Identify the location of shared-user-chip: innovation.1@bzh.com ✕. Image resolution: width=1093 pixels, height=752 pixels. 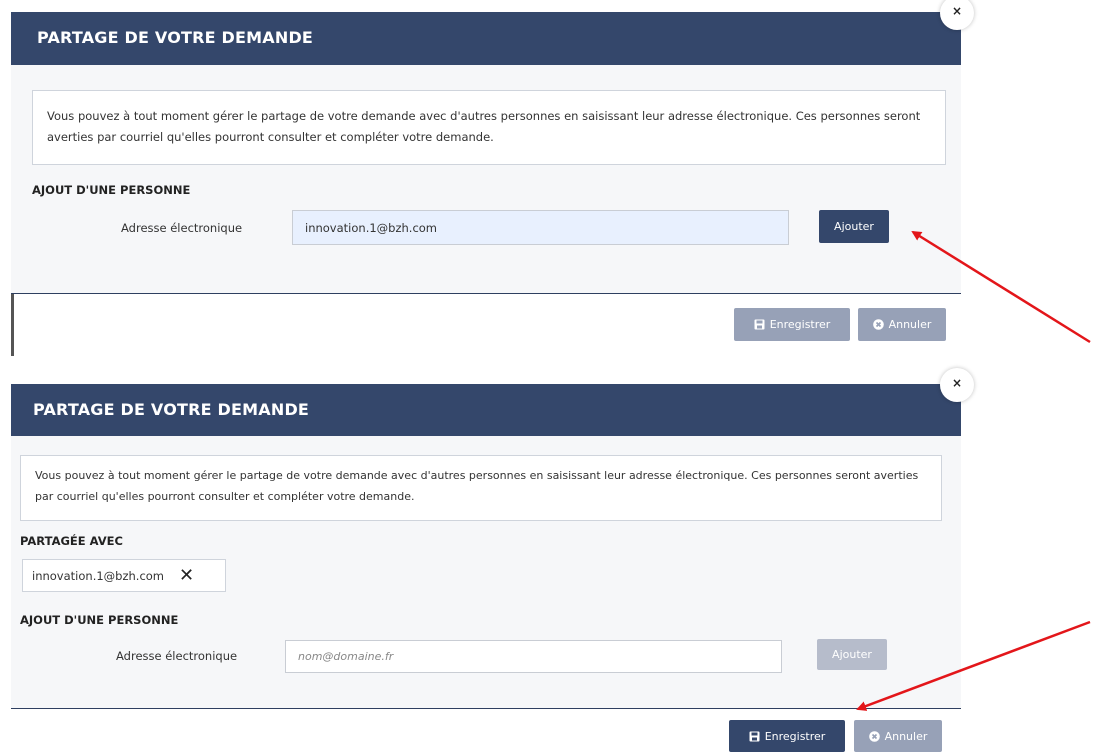
(124, 575).